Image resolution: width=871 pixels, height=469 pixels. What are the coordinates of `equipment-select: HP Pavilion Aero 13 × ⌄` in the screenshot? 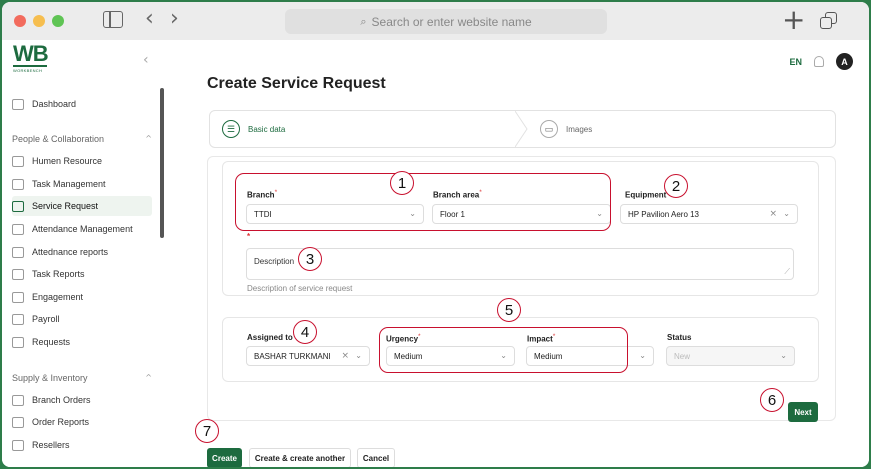 It's located at (709, 214).